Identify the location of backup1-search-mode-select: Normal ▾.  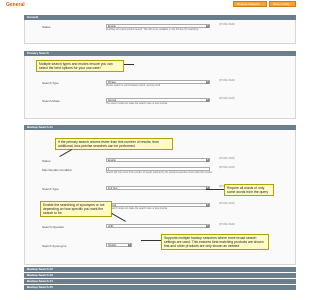
(158, 205).